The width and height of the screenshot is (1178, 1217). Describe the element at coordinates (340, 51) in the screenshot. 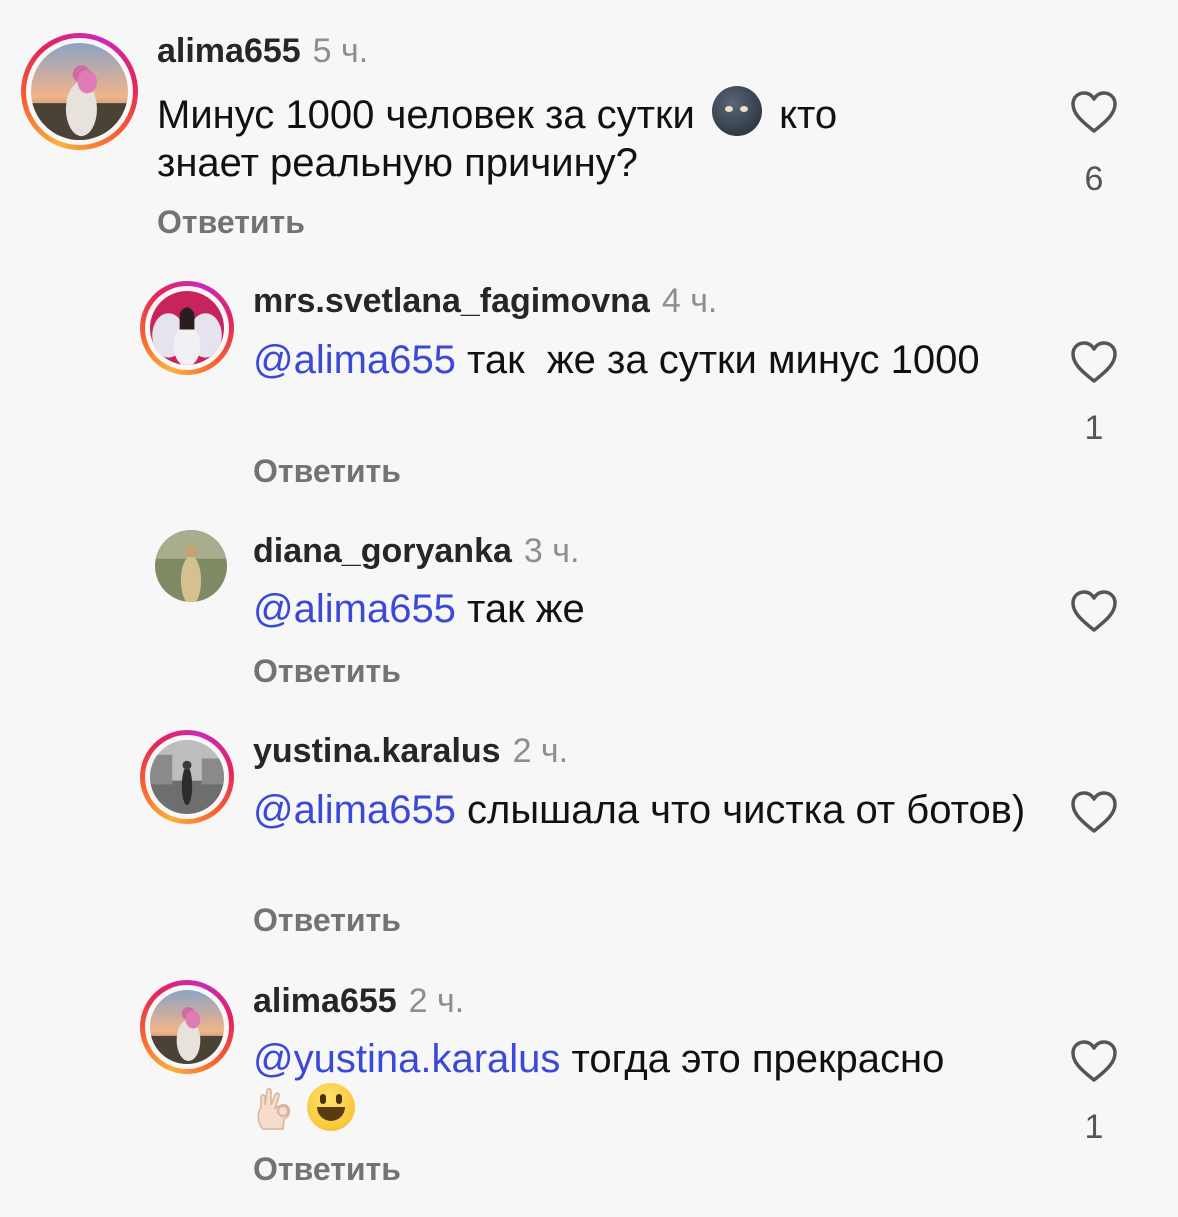

I see `comment-time: 5 ч.` at that location.